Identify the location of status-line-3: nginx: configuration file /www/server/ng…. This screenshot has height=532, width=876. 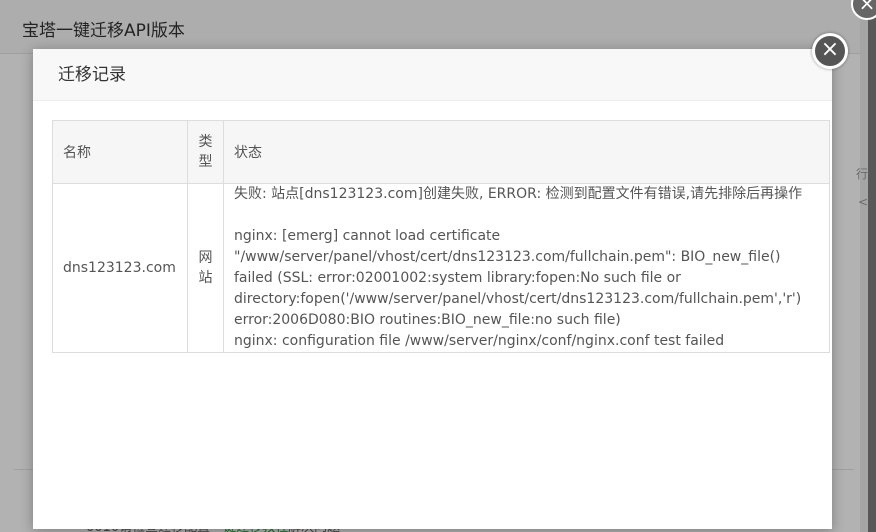
(479, 341).